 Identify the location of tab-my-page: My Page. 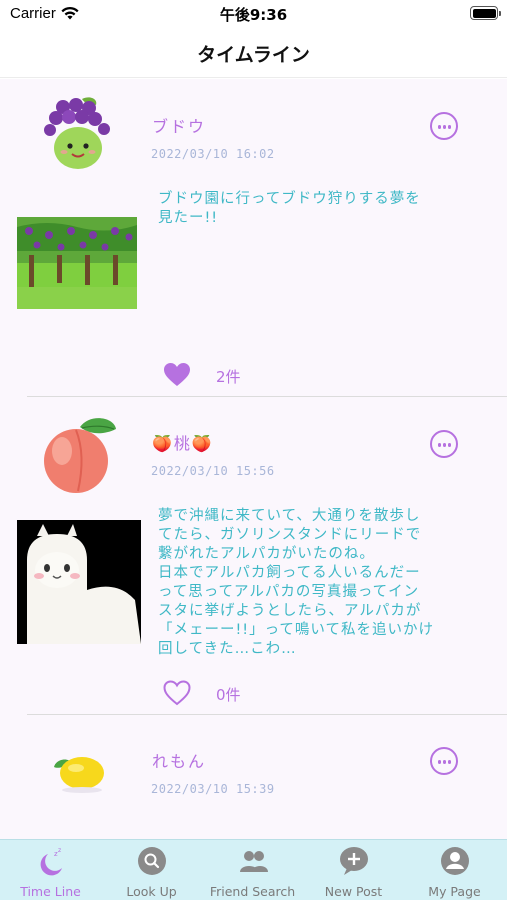
(454, 870).